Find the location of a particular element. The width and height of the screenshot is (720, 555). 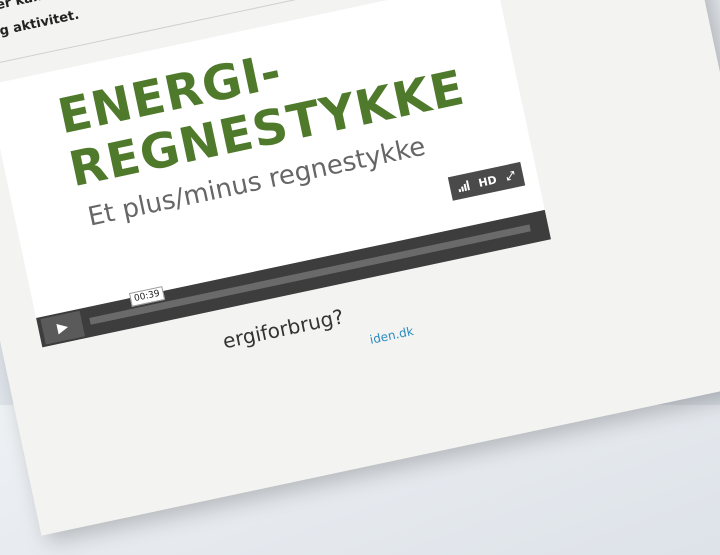

play-icon: ▶ is located at coordinates (62, 327).